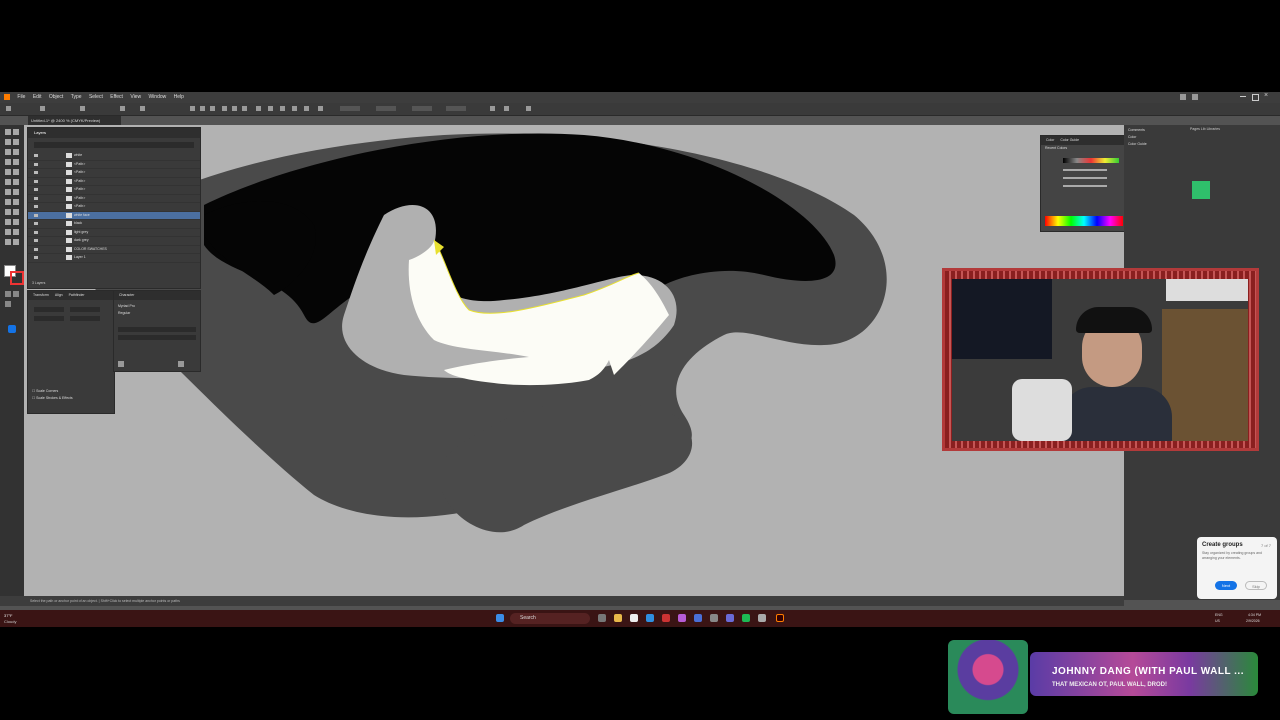 Image resolution: width=1280 pixels, height=720 pixels. I want to click on font-size-input, so click(157, 329).